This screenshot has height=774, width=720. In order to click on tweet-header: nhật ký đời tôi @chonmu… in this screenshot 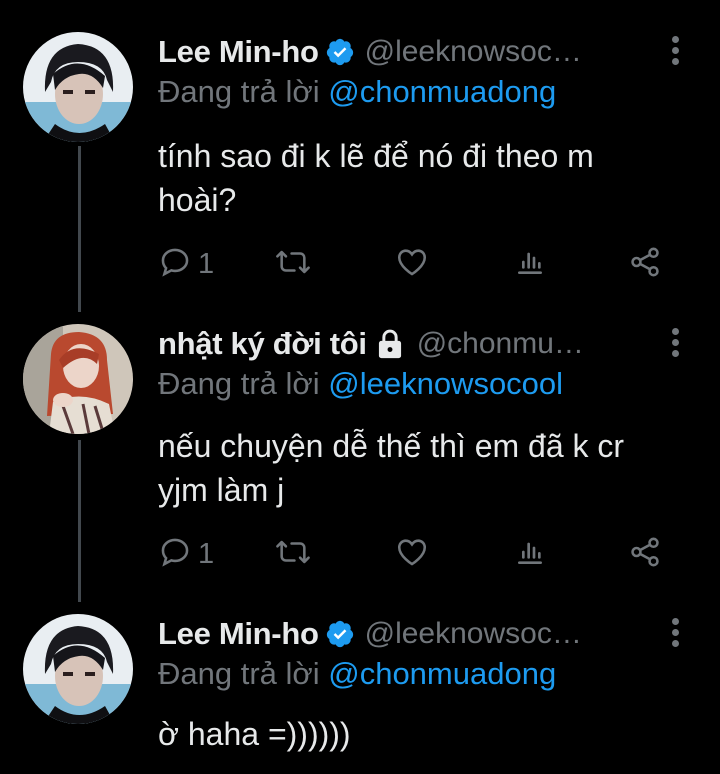, I will do `click(429, 344)`.